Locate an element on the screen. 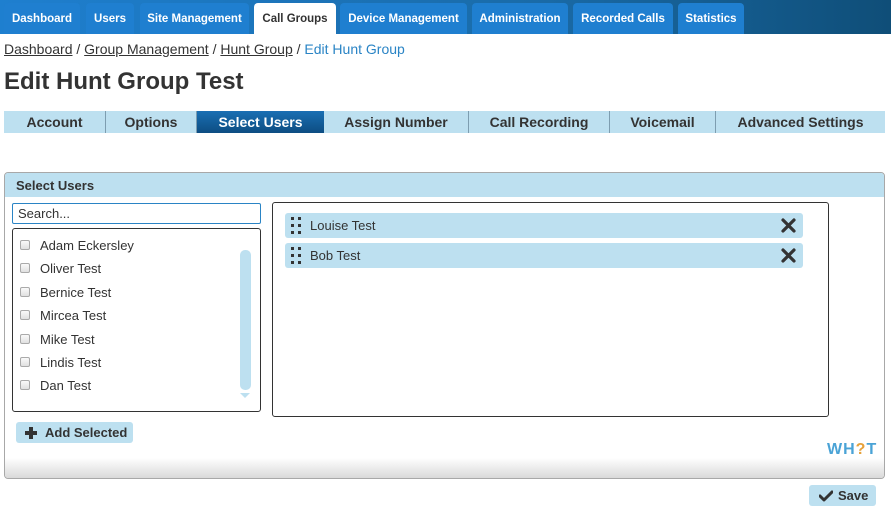  tab-voicemail: Voicemail is located at coordinates (663, 122).